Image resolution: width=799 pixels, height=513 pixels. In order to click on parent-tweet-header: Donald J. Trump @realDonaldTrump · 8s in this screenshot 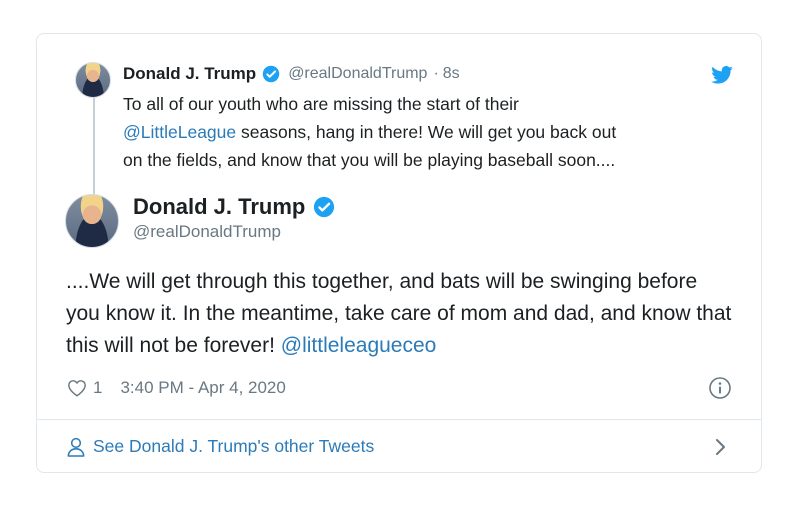, I will do `click(291, 74)`.